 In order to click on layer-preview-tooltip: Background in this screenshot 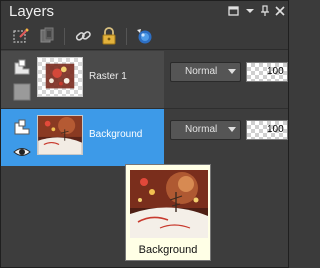, I will do `click(168, 212)`.